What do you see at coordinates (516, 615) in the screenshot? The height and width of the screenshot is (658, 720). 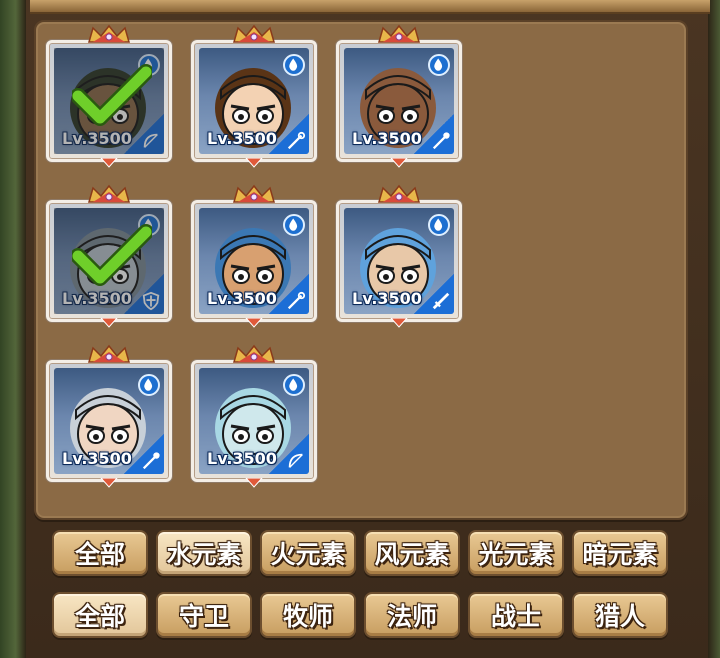 I see `class-tab-4: 战士` at bounding box center [516, 615].